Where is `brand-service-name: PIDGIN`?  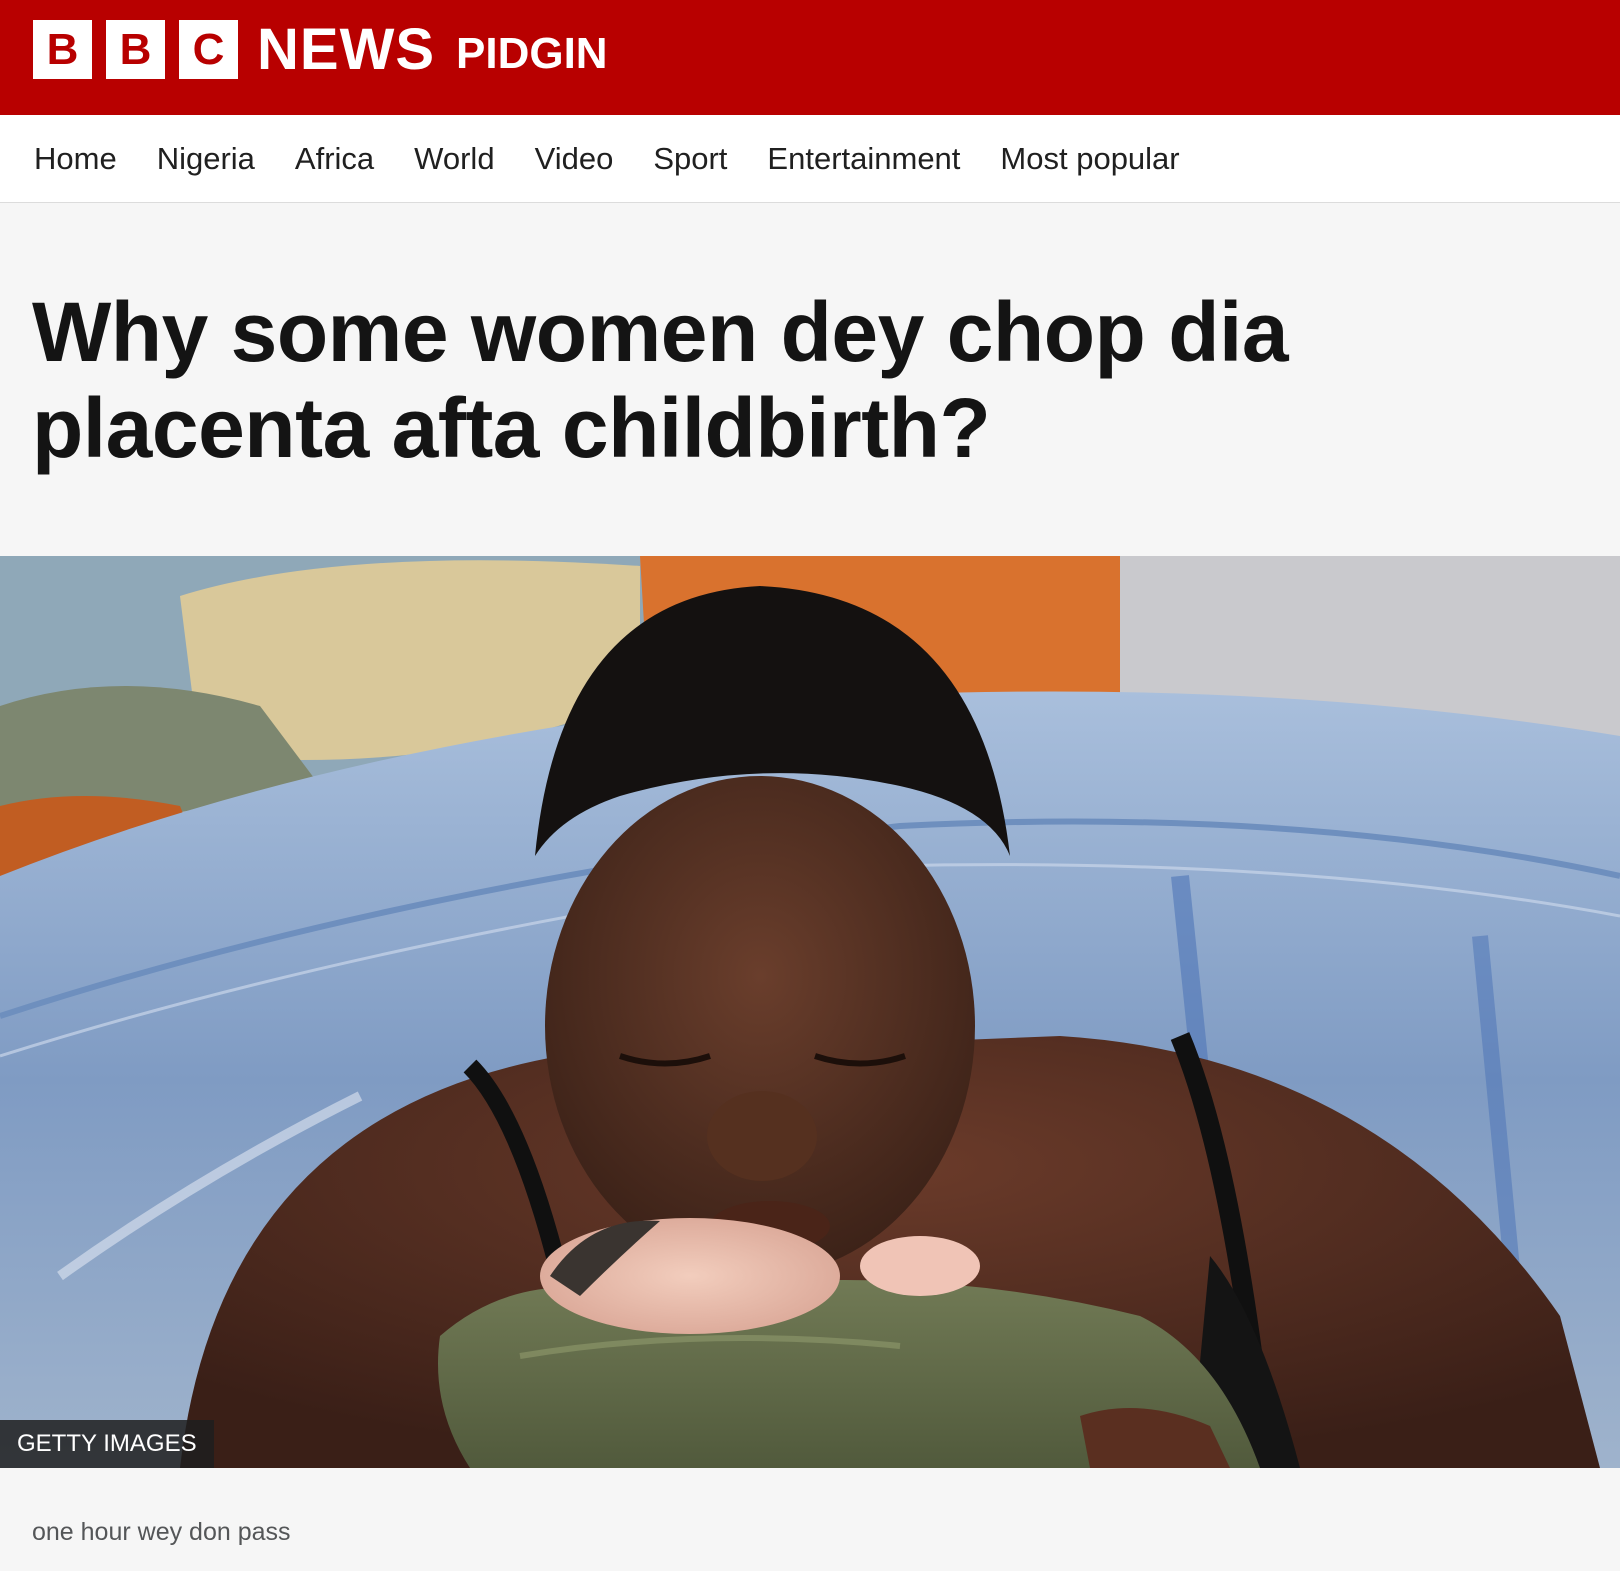 brand-service-name: PIDGIN is located at coordinates (532, 54).